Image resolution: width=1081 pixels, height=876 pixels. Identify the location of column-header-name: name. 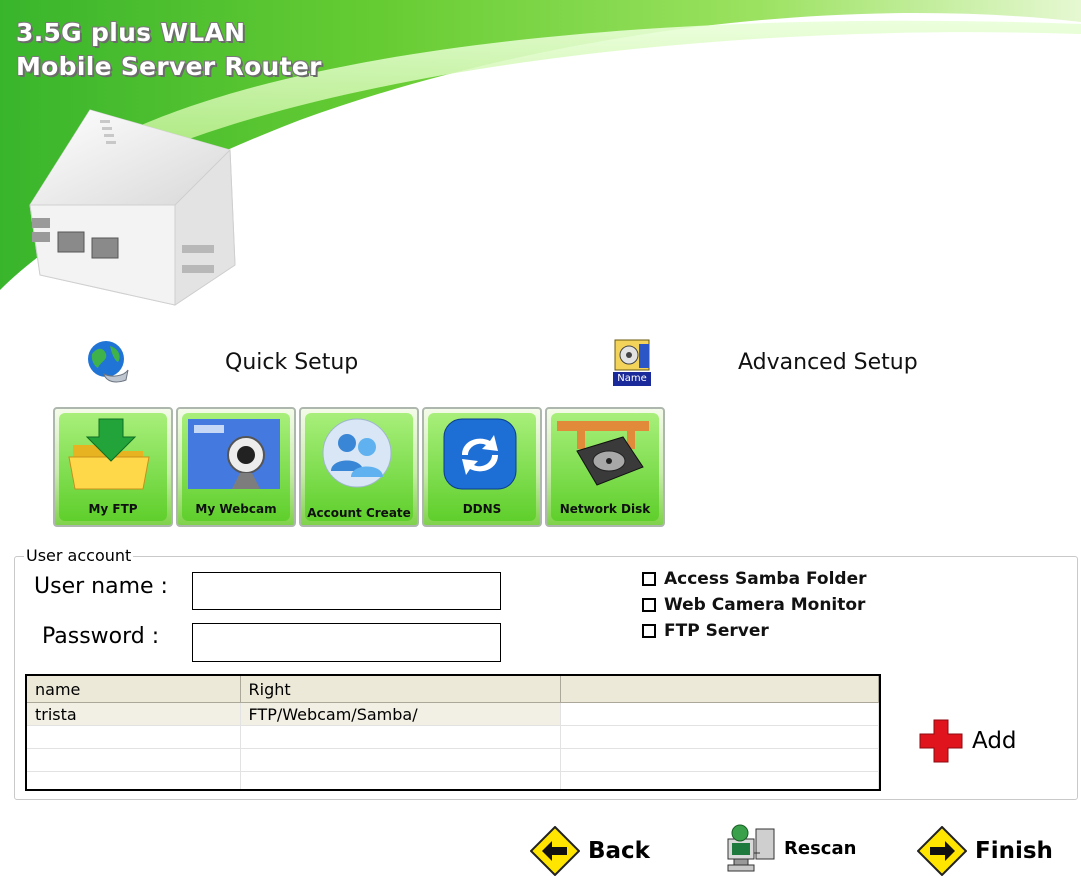
(134, 689).